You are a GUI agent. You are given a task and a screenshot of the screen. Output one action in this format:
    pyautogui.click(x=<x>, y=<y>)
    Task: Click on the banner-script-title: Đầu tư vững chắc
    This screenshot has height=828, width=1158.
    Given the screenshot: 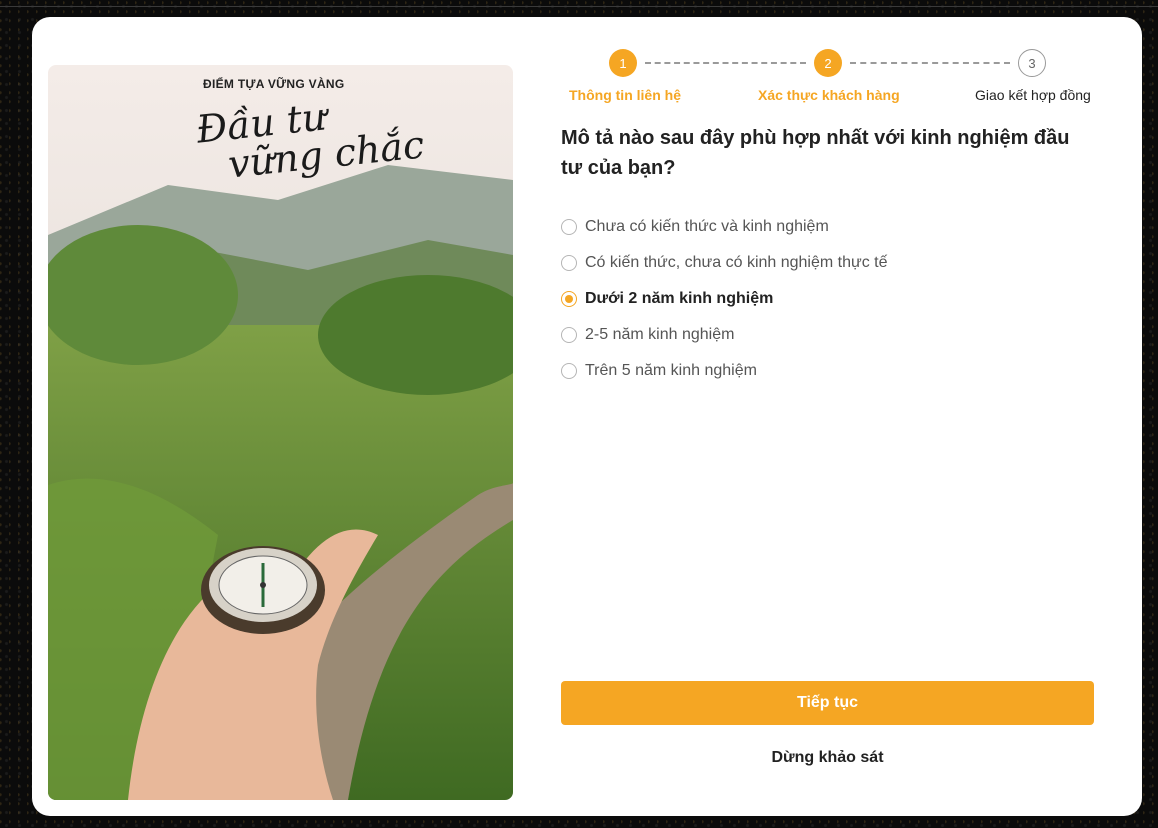 What is the action you would take?
    pyautogui.click(x=310, y=136)
    